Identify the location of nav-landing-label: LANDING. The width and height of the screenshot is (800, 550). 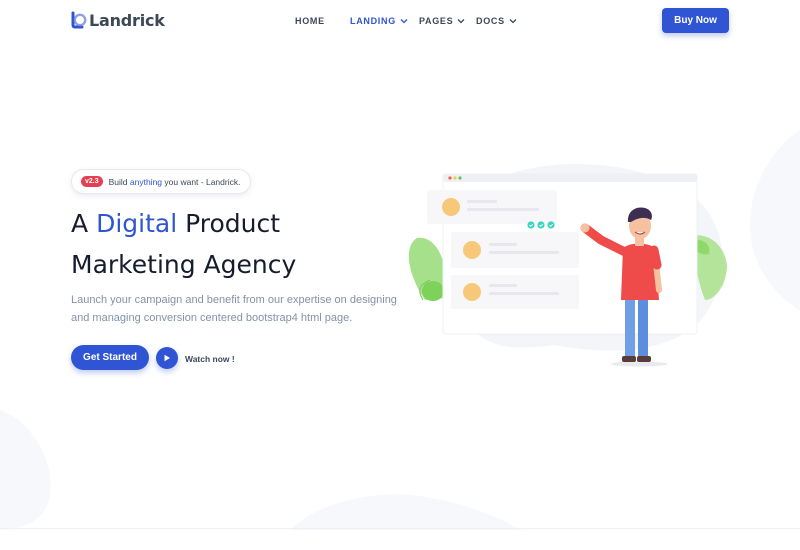
(379, 21).